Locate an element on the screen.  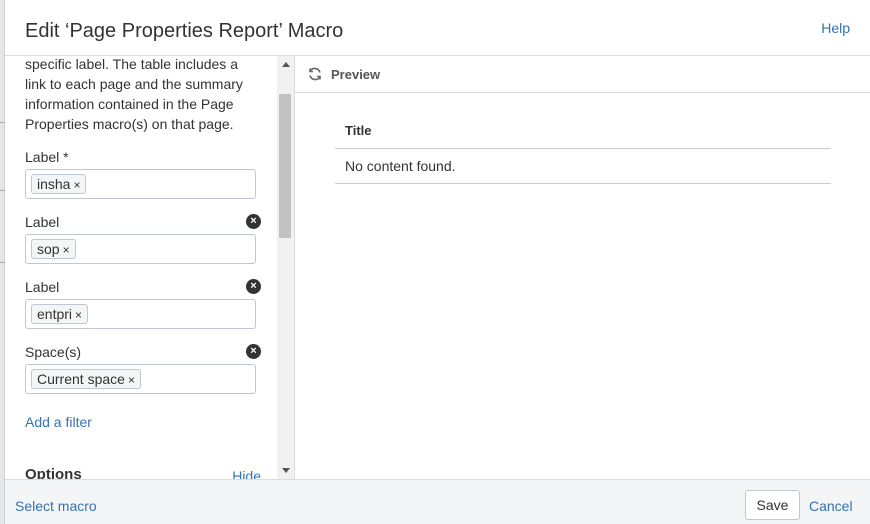
table-row: No content found. is located at coordinates (583, 166).